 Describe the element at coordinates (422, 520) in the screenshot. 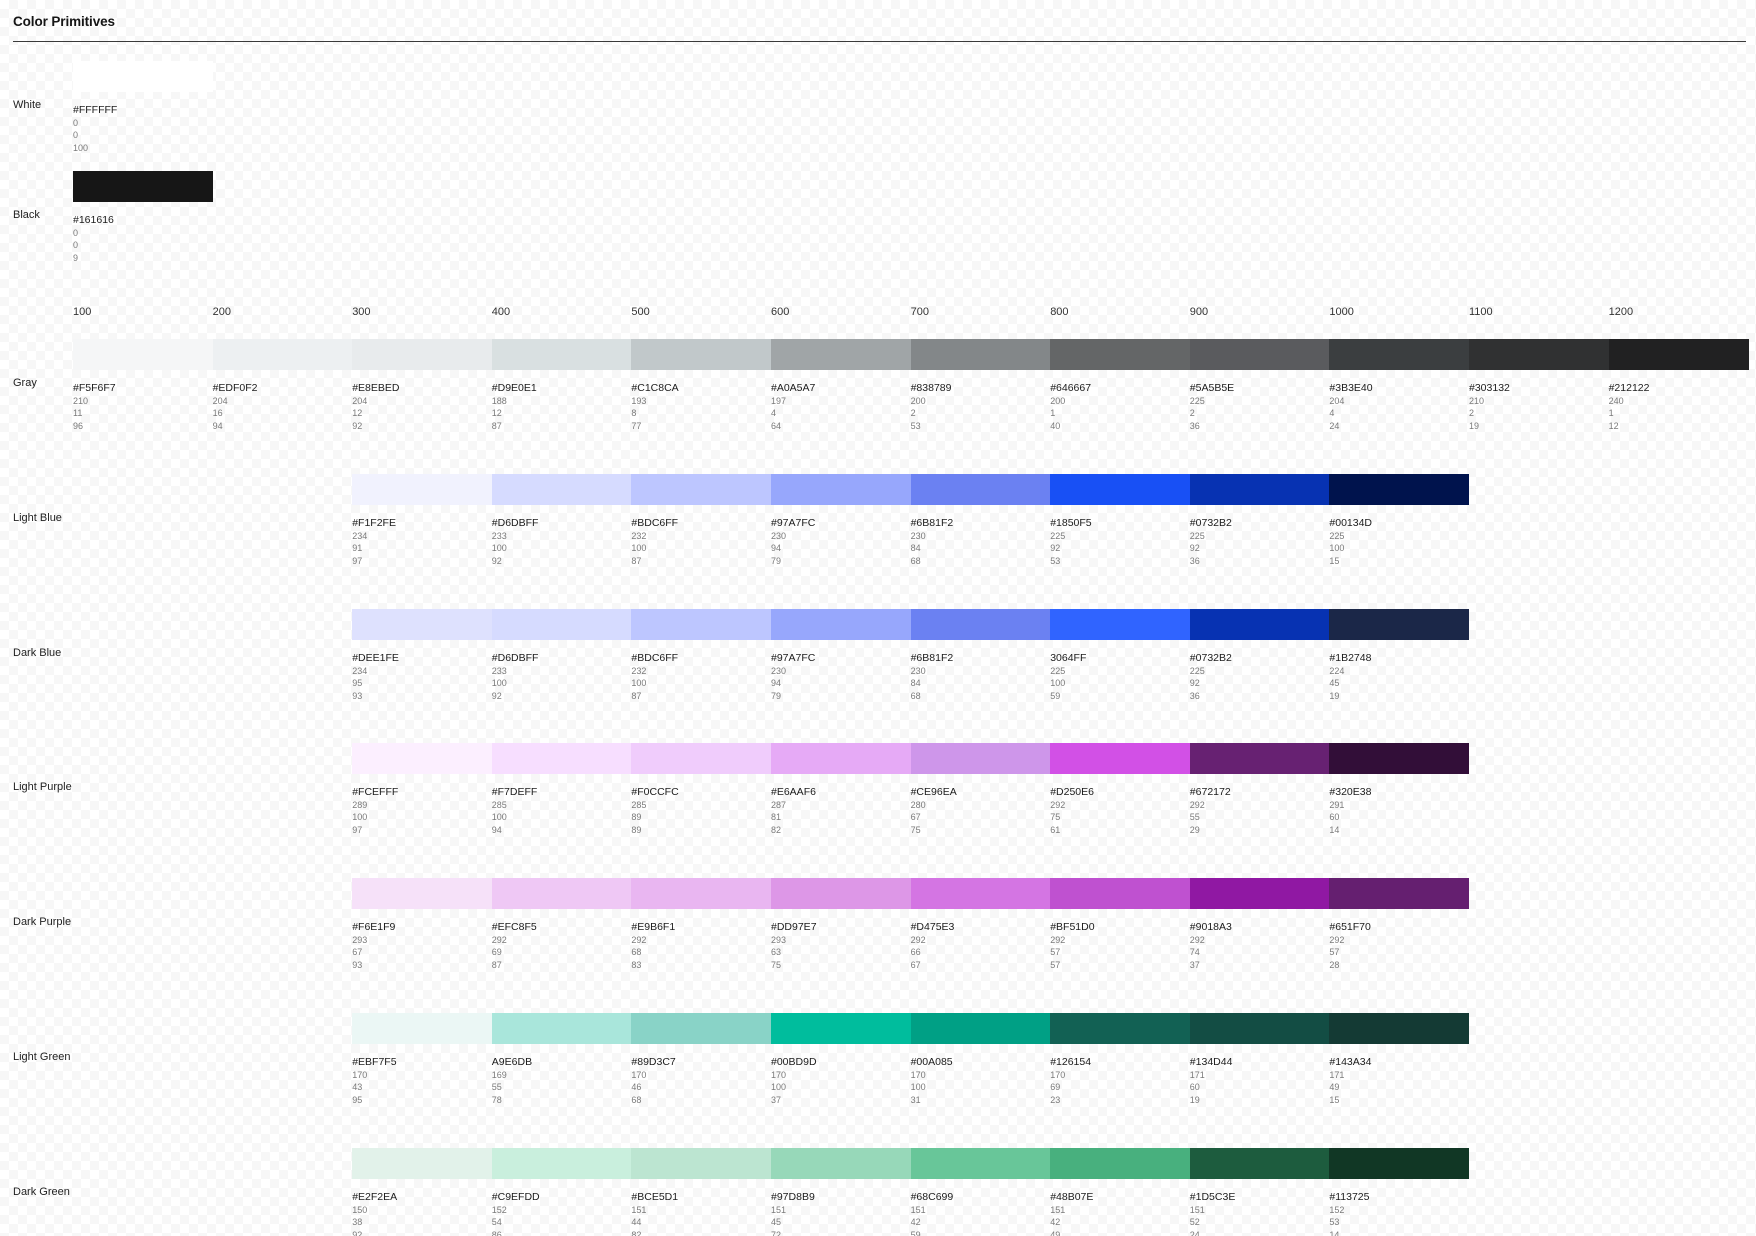

I see `color-swatch: #F1F2FE 234 91 97` at that location.